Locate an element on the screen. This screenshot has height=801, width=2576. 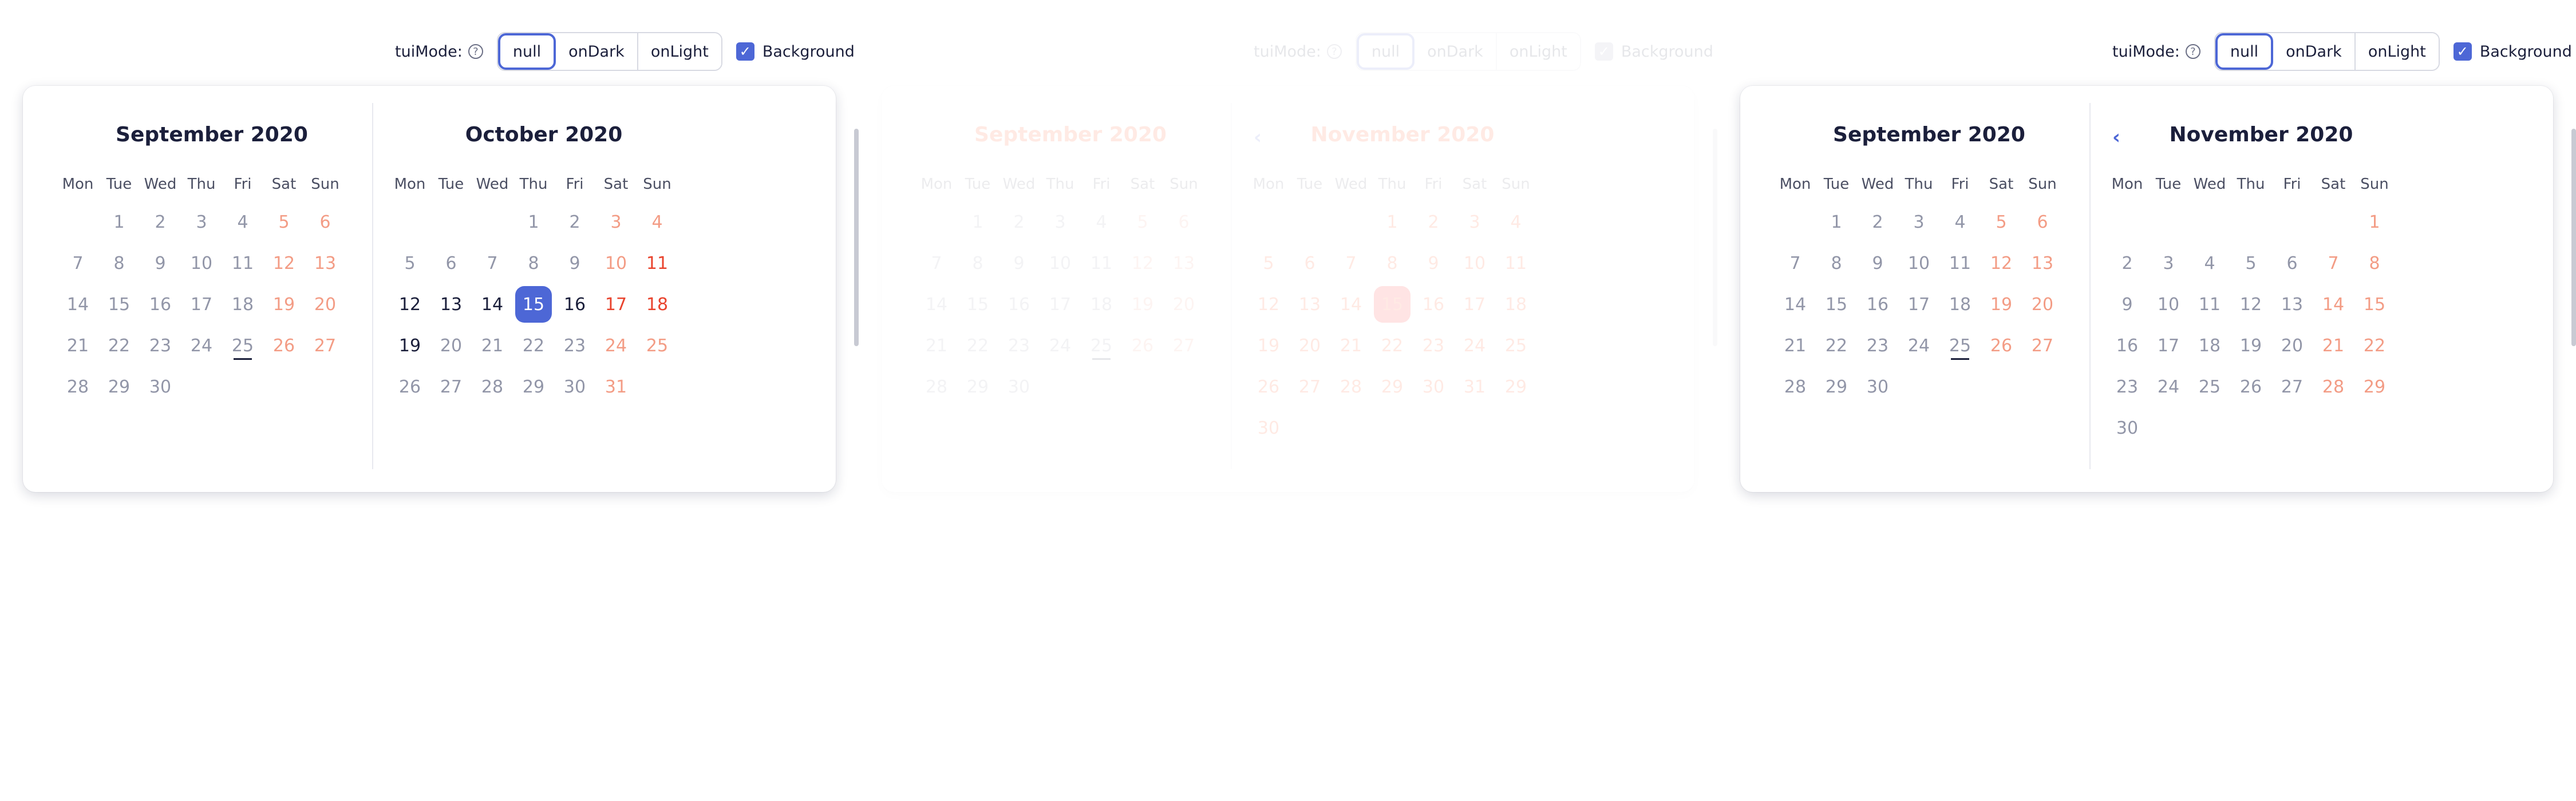
day-cell: 25 is located at coordinates (242, 345).